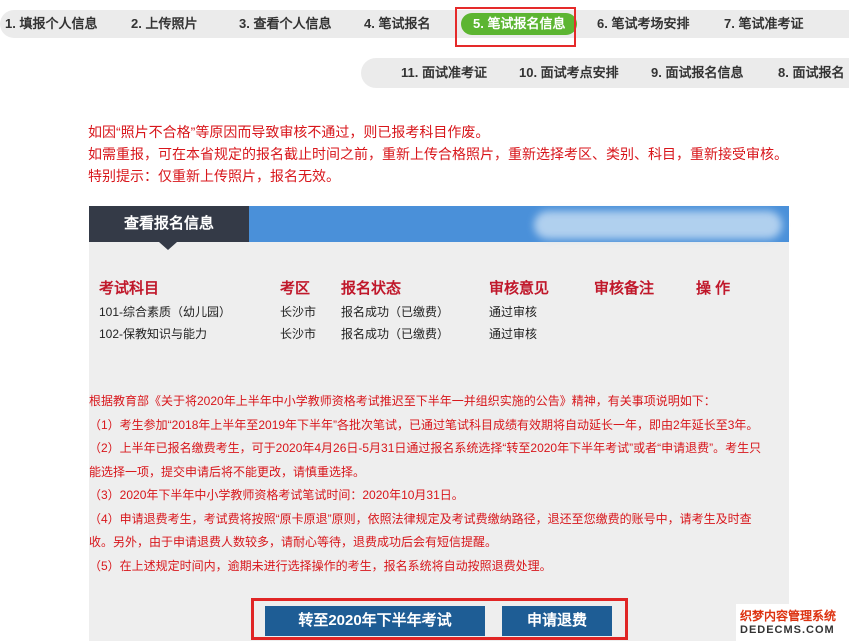 The width and height of the screenshot is (849, 641). I want to click on policy-line: （3）2020年下半年中小学教师资格考试笔试时间：2020年10月31日。, so click(276, 495).